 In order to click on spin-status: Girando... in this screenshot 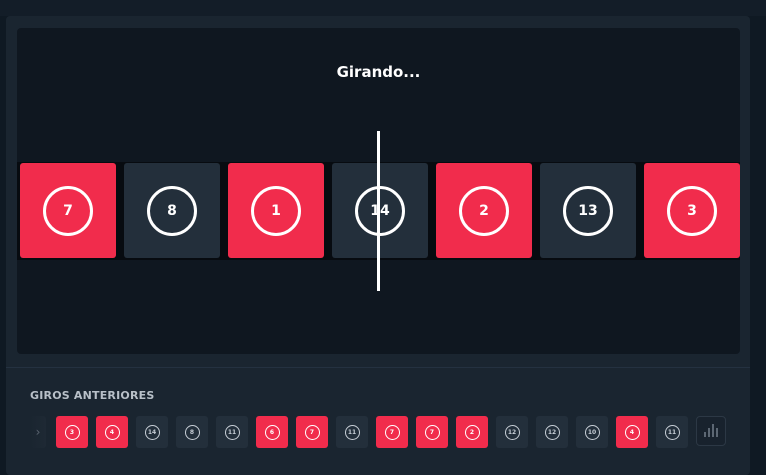, I will do `click(378, 72)`.